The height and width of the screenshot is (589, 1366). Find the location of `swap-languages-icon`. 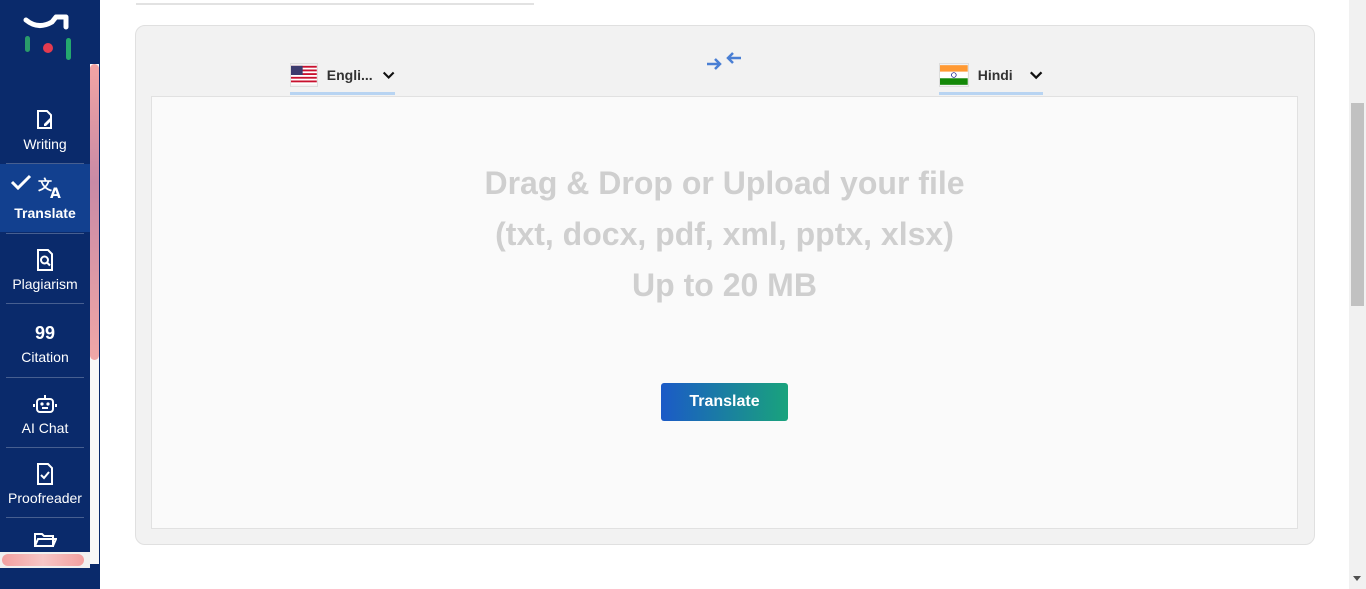

swap-languages-icon is located at coordinates (724, 61).